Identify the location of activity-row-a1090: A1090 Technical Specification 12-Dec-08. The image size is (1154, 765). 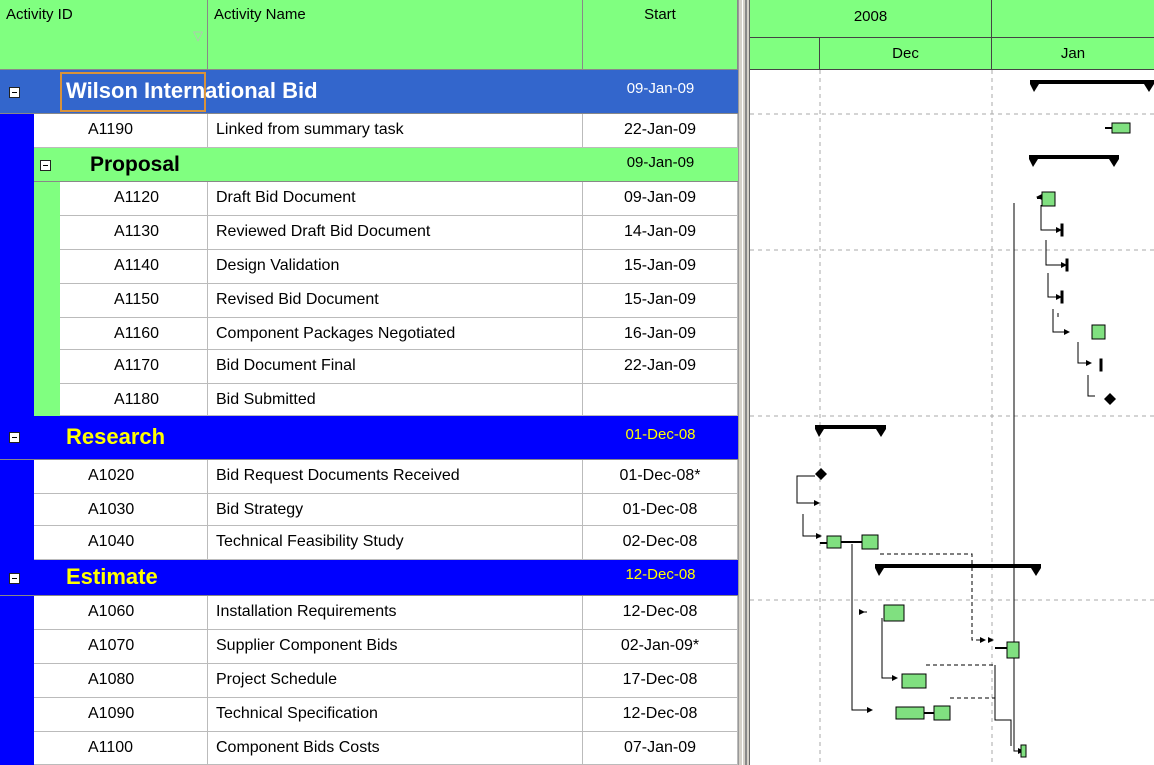
(369, 715).